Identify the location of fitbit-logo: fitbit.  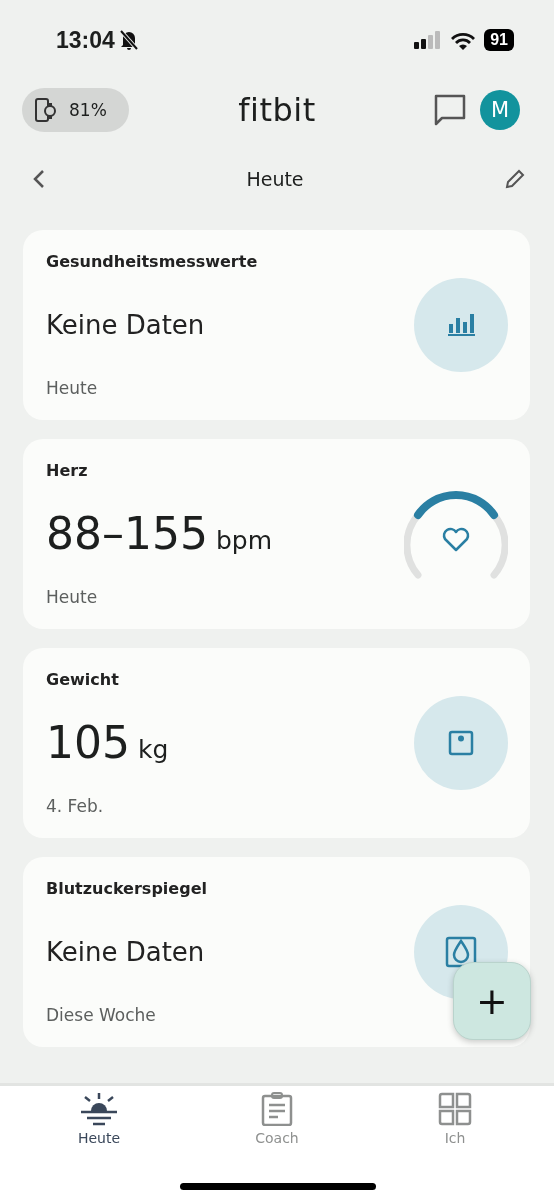
(277, 110).